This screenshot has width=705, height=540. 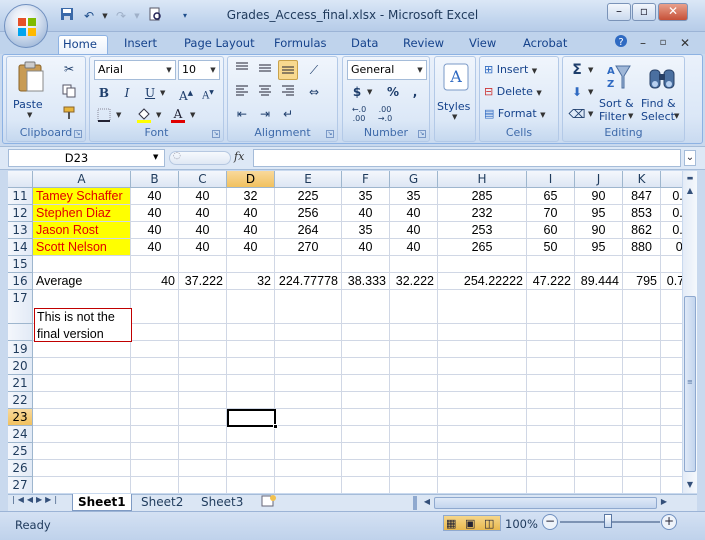 I want to click on name-box-dropdown-icon: ▼, so click(x=155, y=157).